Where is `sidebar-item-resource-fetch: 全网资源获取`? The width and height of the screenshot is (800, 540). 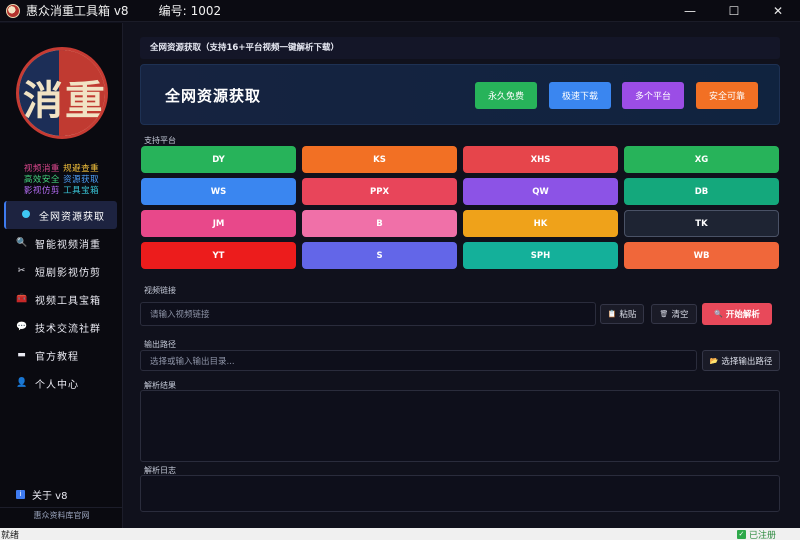
sidebar-item-resource-fetch: 全网资源获取 is located at coordinates (60, 215).